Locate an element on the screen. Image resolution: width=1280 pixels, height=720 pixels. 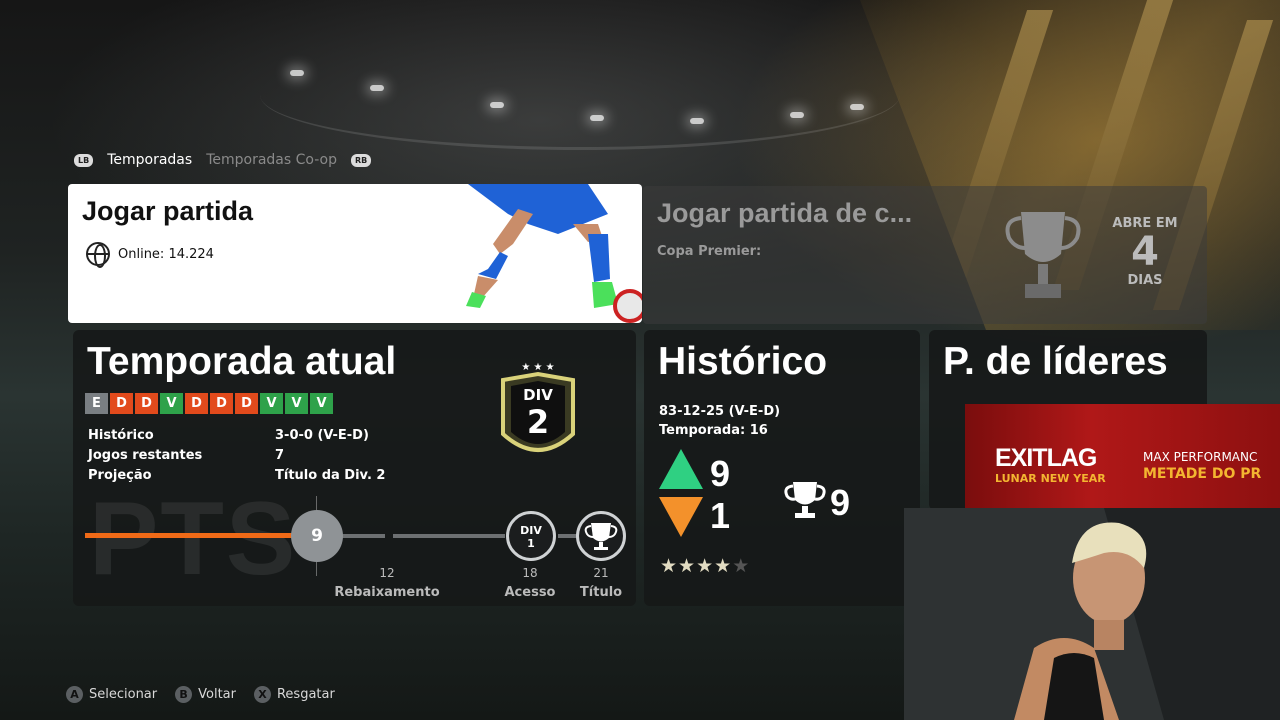
rating-stars: ★★★★★ is located at coordinates (705, 566).